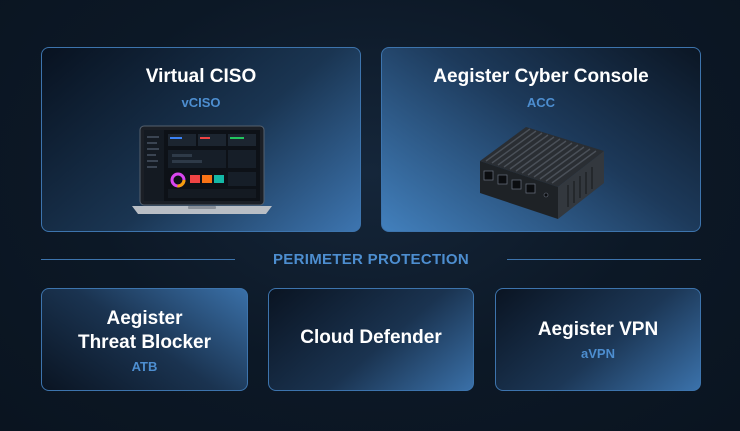  I want to click on acc-title: Aegister Cyber Console, so click(541, 76).